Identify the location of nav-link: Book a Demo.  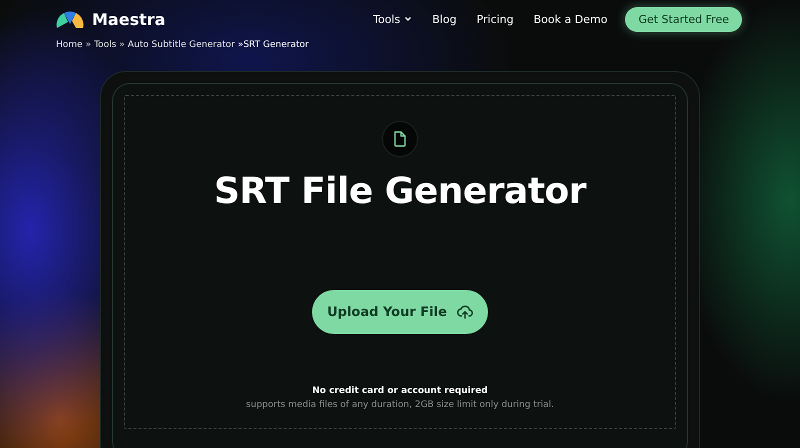
(571, 19).